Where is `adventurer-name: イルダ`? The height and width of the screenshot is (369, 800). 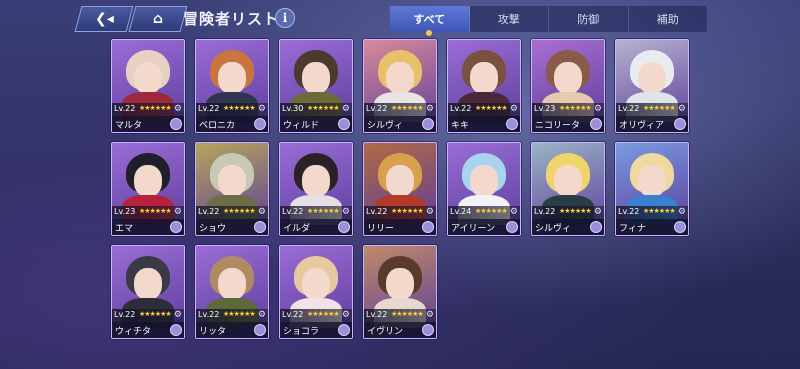 adventurer-name: イルダ is located at coordinates (297, 229).